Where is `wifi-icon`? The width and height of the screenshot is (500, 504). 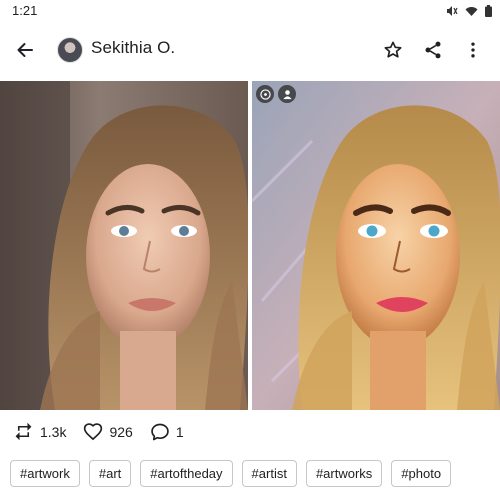
wifi-icon is located at coordinates (471, 13).